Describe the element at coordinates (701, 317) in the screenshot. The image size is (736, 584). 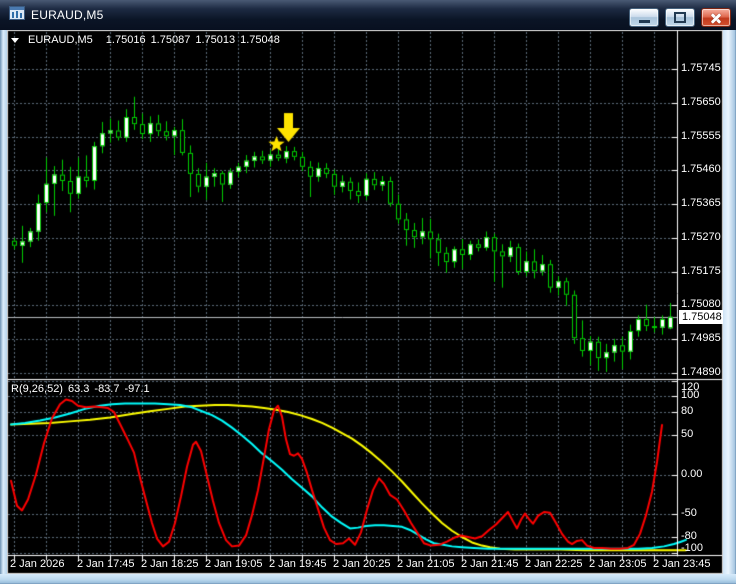
I see `bid-price-box: 1.75048` at that location.